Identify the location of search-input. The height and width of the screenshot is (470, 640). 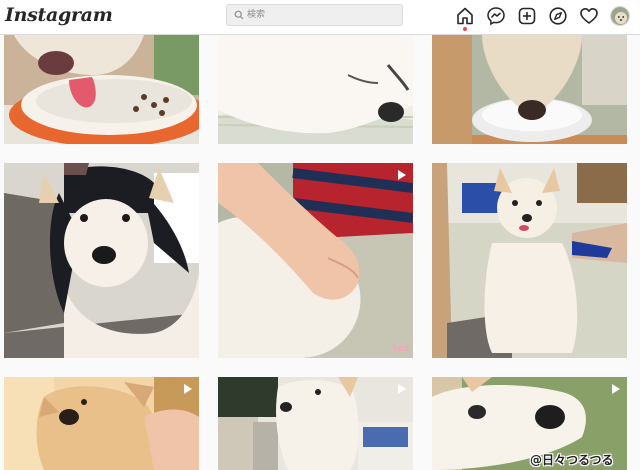
(322, 15).